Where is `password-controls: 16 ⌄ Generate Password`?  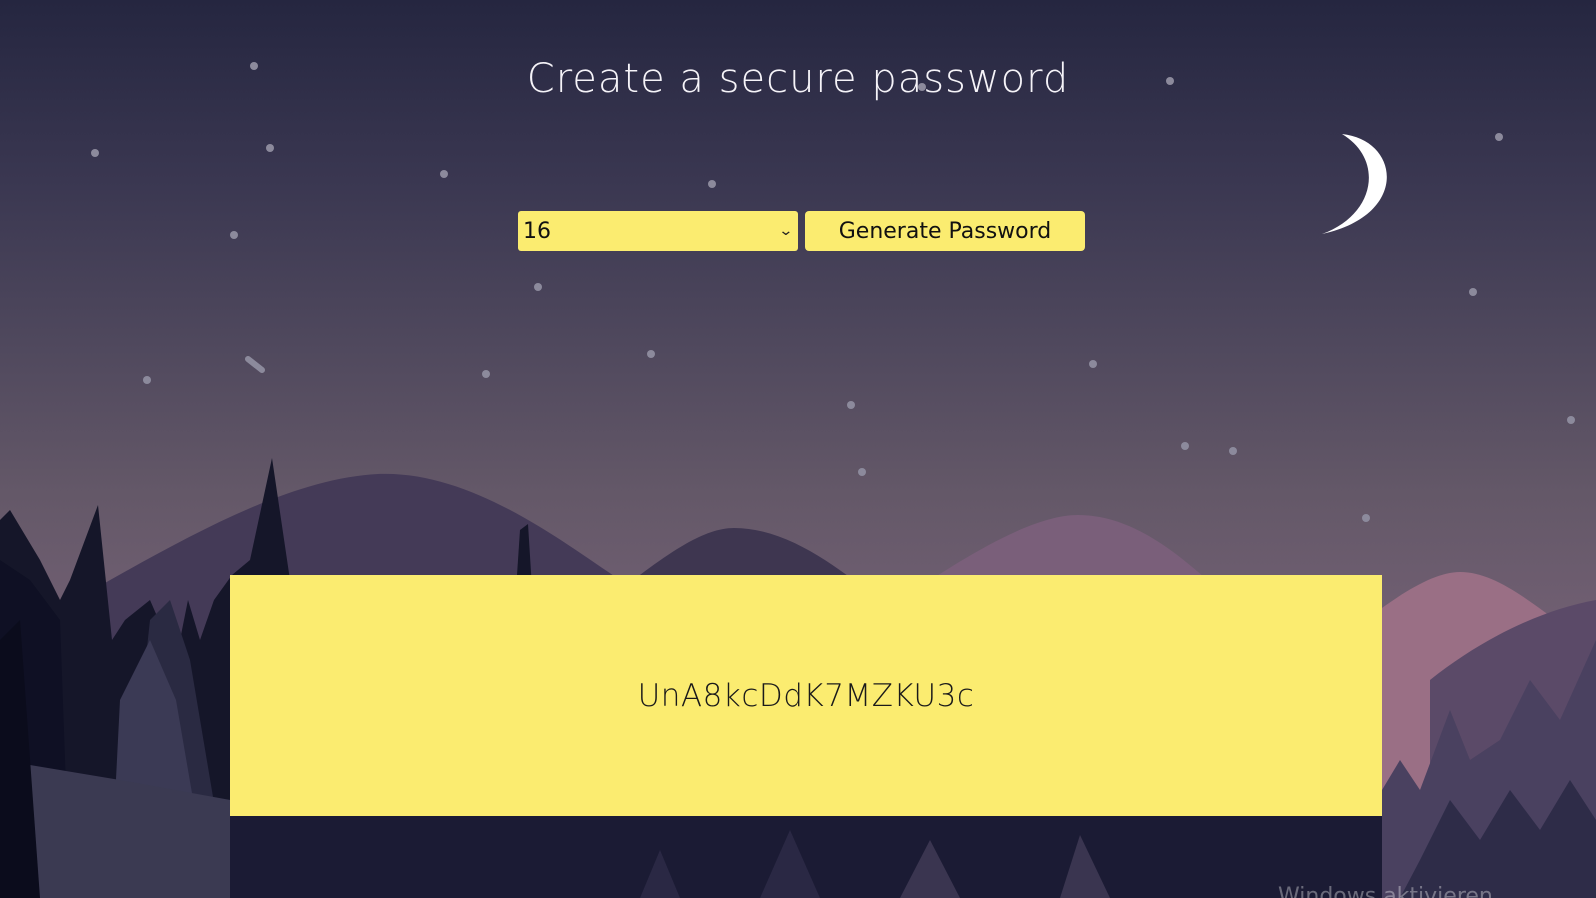 password-controls: 16 ⌄ Generate Password is located at coordinates (801, 231).